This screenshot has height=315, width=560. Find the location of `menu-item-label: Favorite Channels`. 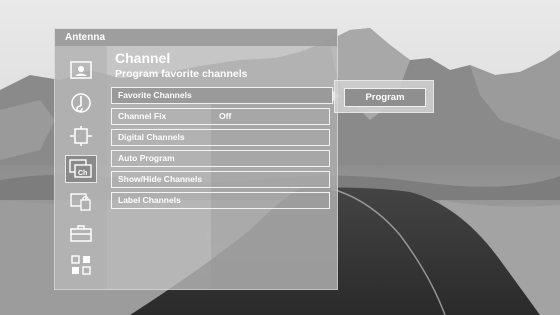

menu-item-label: Favorite Channels is located at coordinates (155, 95).